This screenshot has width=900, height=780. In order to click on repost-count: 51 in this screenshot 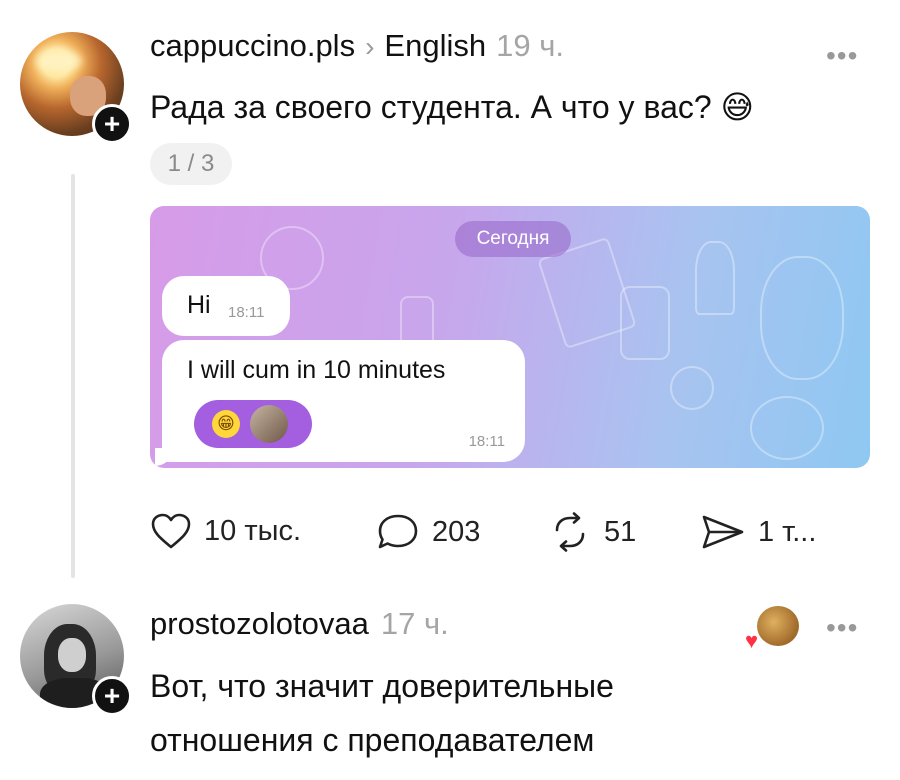, I will do `click(620, 531)`.